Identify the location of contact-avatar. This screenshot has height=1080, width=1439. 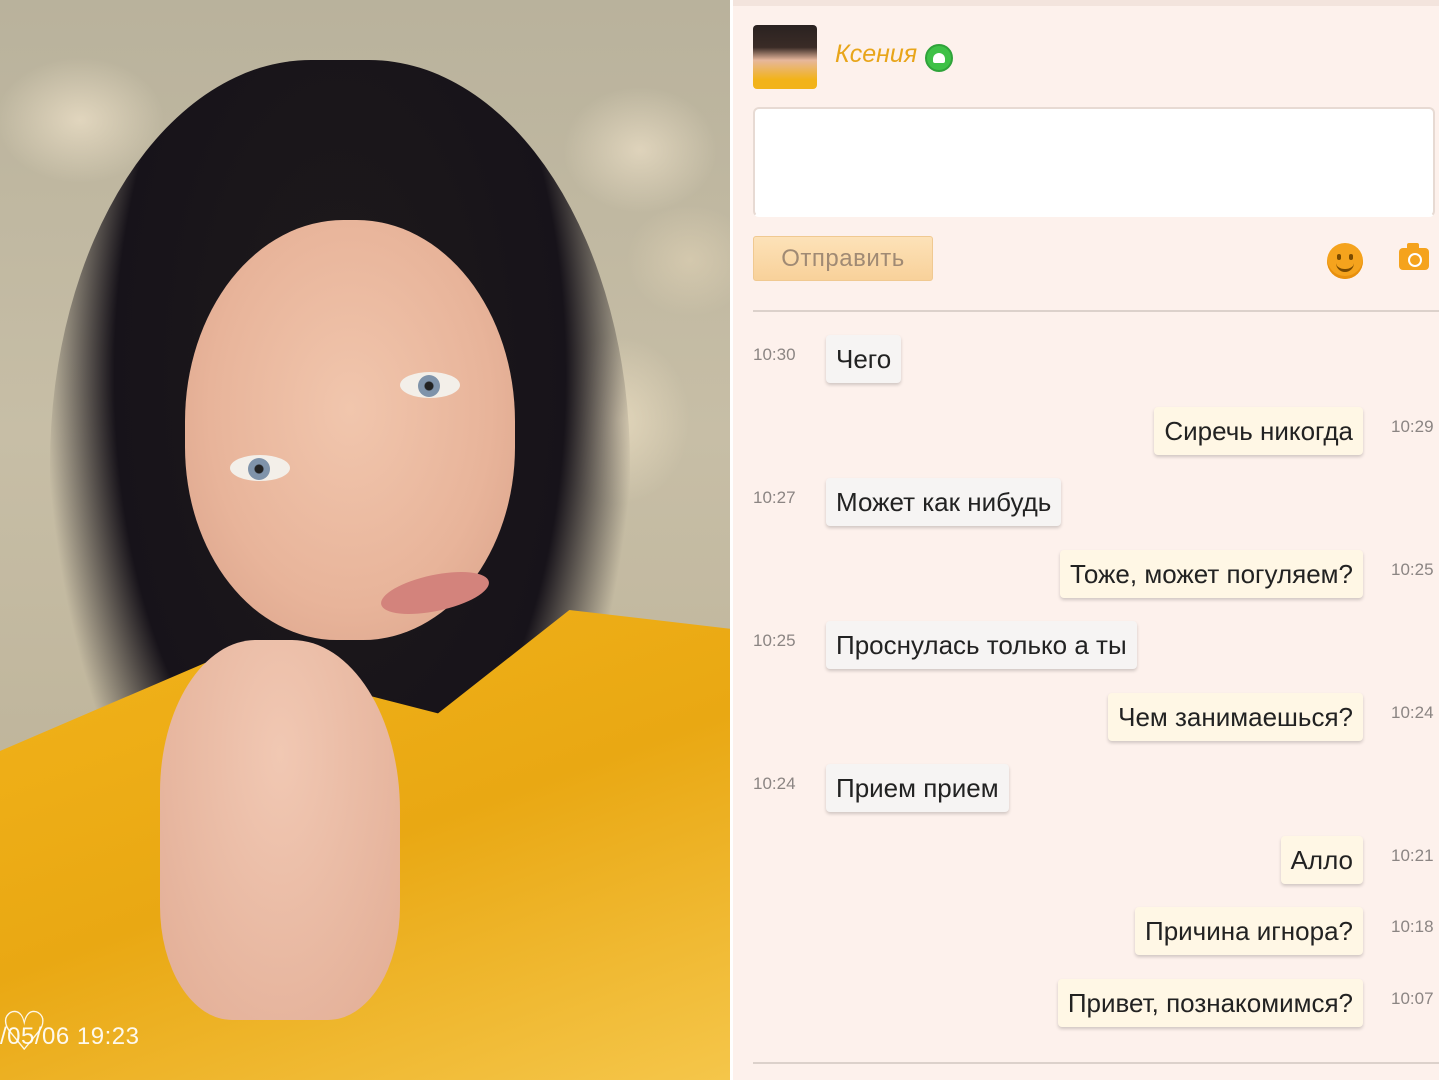
(785, 57).